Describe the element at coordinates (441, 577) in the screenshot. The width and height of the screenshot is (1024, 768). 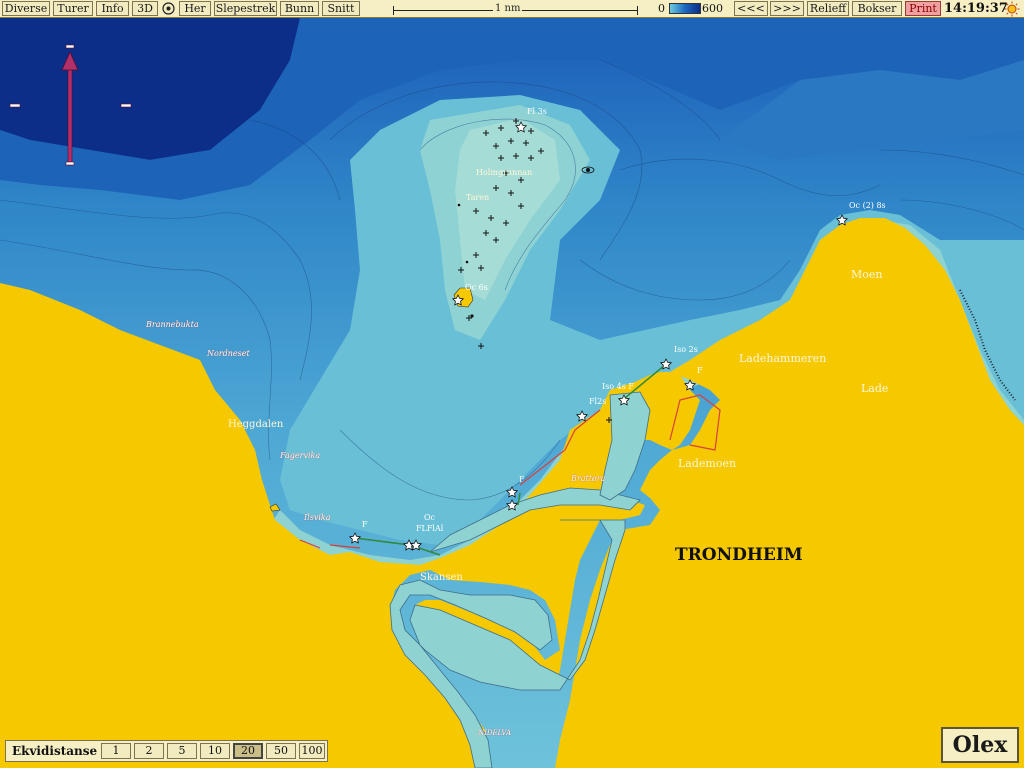
I see `label-skansen: Skansen` at that location.